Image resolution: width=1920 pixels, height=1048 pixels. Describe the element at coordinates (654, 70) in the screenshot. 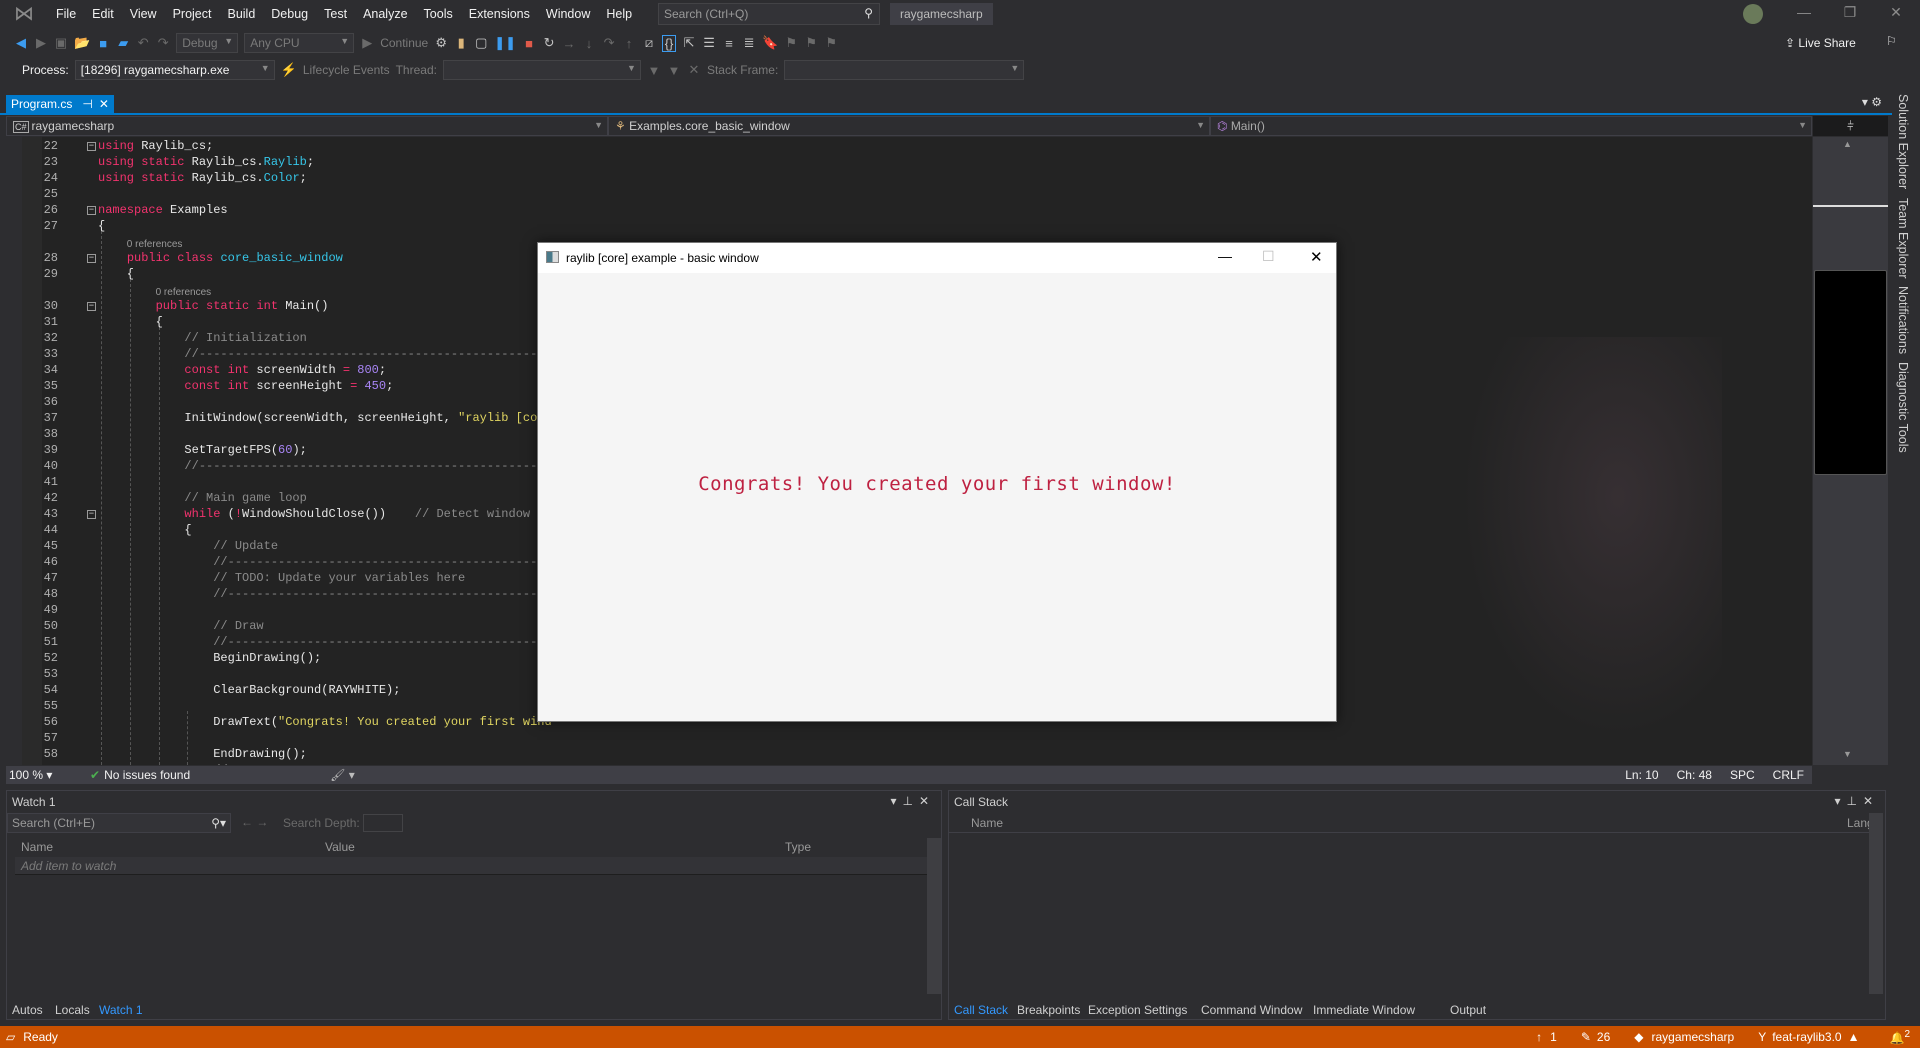

I see `filter-icon: ▼` at that location.